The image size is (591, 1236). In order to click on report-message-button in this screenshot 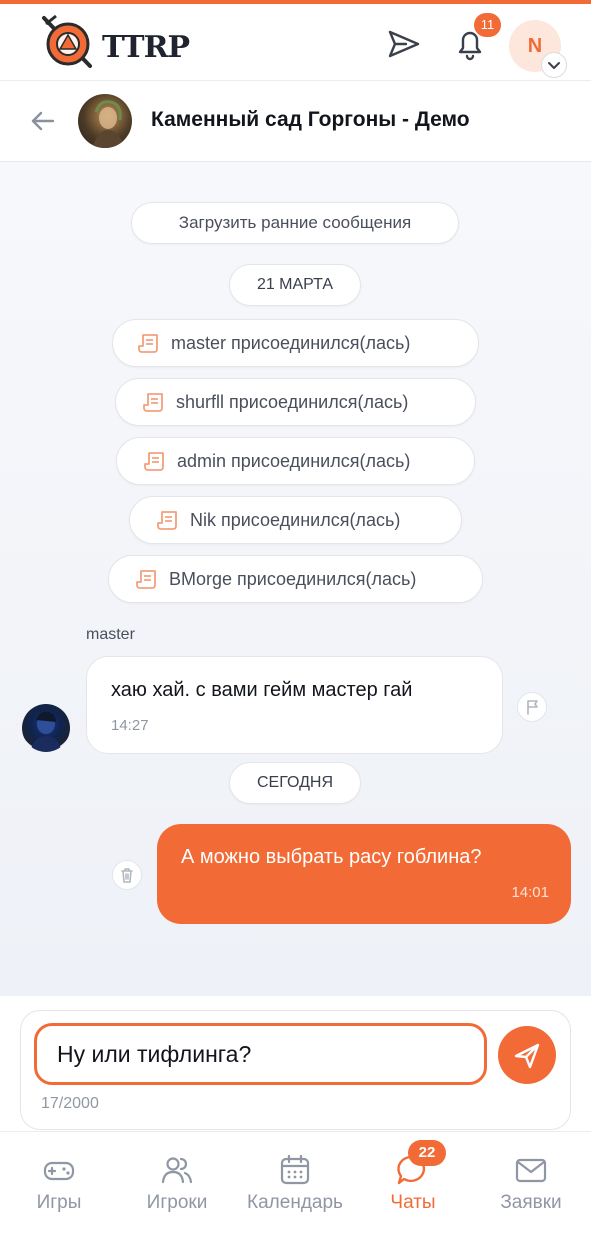, I will do `click(532, 707)`.